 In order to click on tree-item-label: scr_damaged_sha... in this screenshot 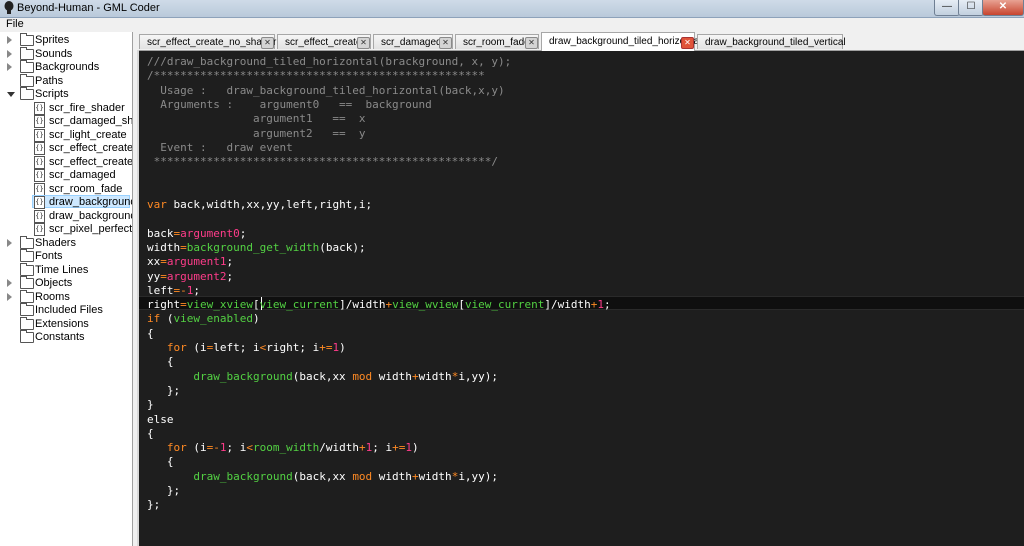, I will do `click(91, 121)`.